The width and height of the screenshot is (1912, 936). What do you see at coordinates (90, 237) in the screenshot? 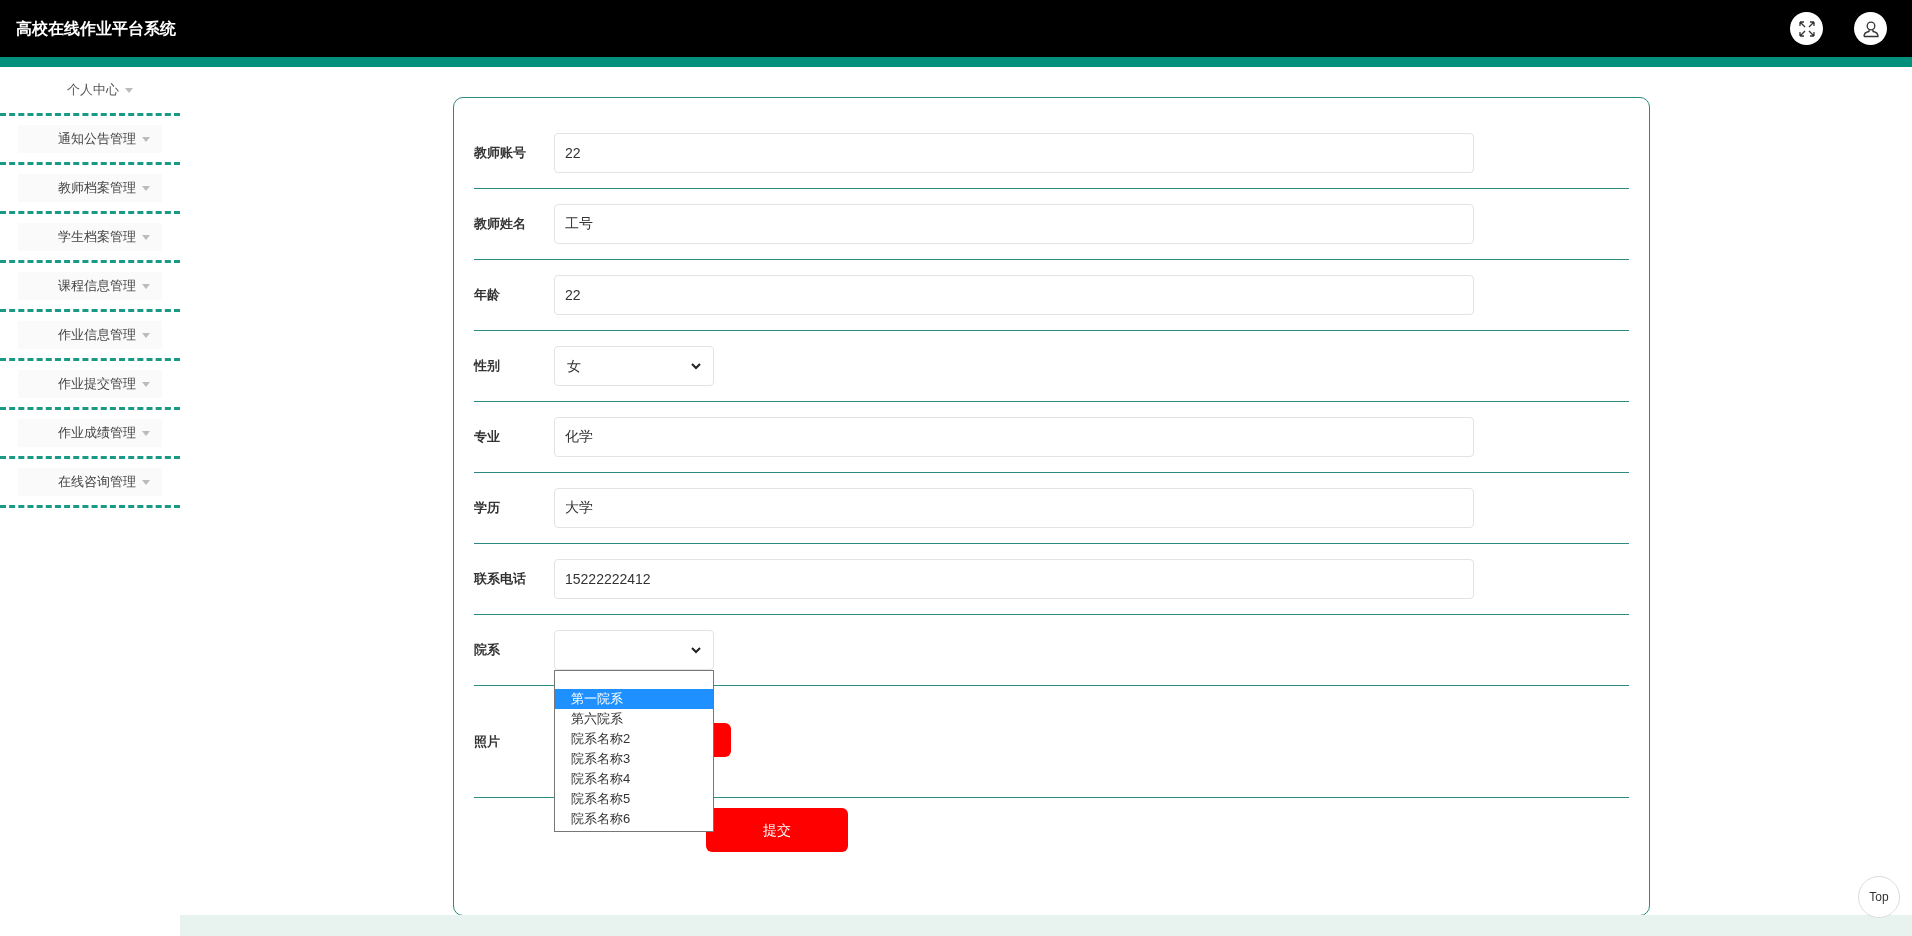
I see `sidebar-item: 学生档案管理` at bounding box center [90, 237].